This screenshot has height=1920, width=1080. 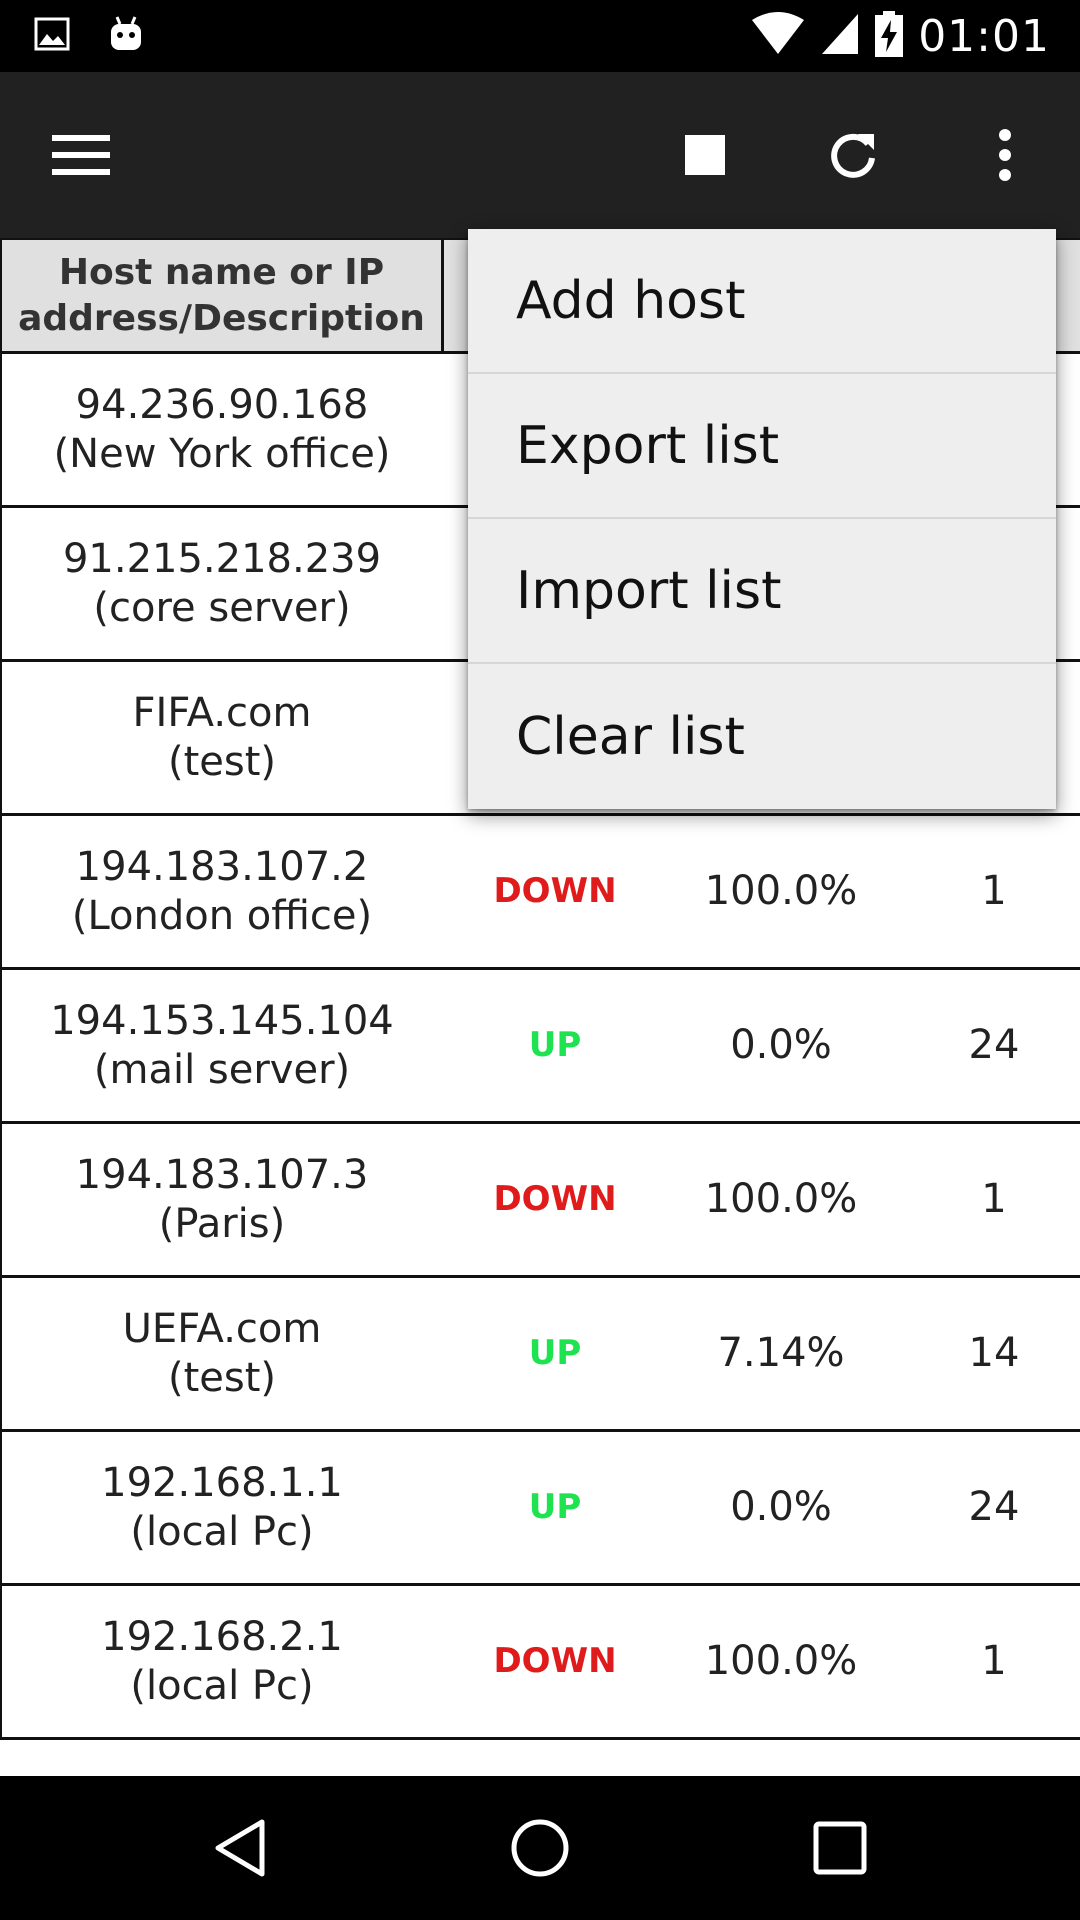 I want to click on table-row: UEFA.com (test) UP 7.14% 14, so click(x=540, y=1355).